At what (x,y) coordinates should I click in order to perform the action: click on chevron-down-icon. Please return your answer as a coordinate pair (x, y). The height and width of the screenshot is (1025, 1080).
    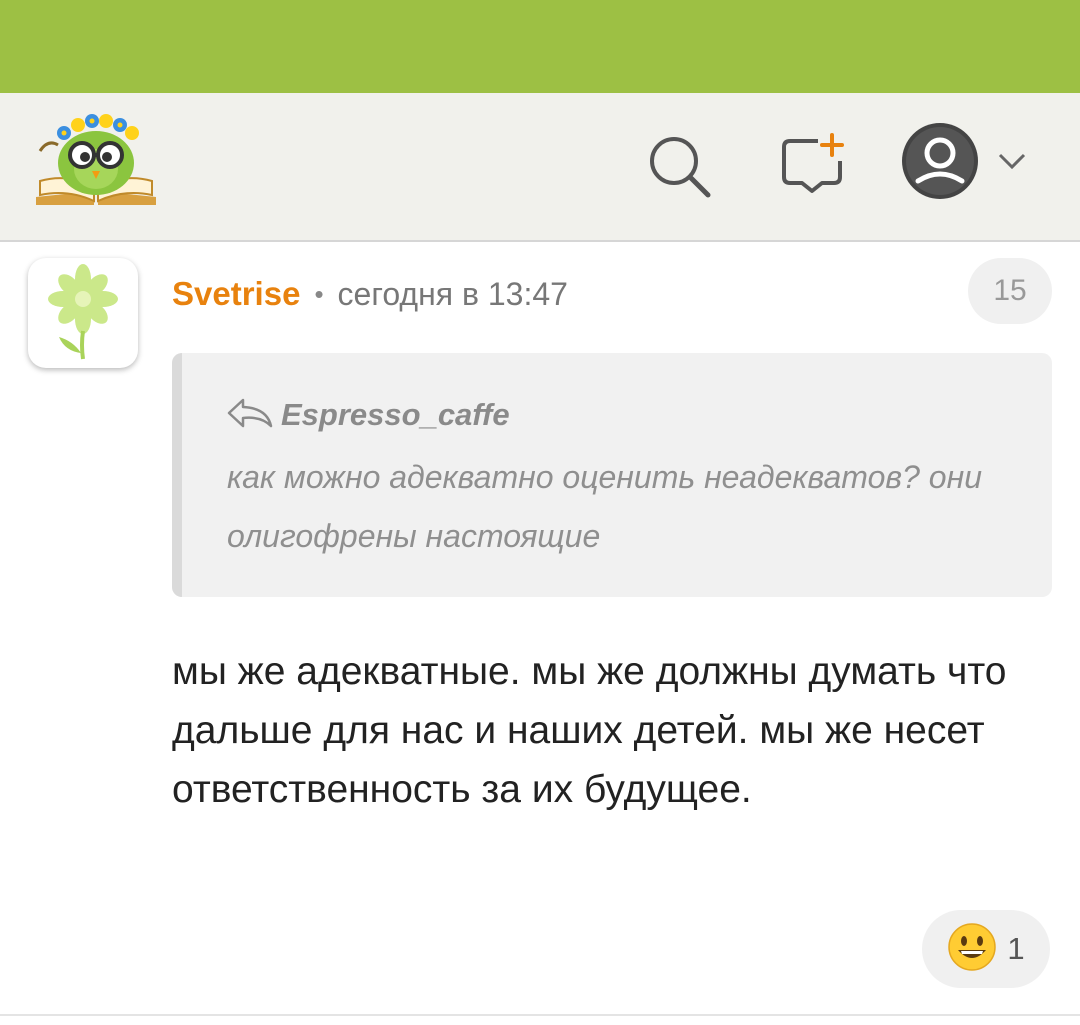
    Looking at the image, I should click on (1012, 163).